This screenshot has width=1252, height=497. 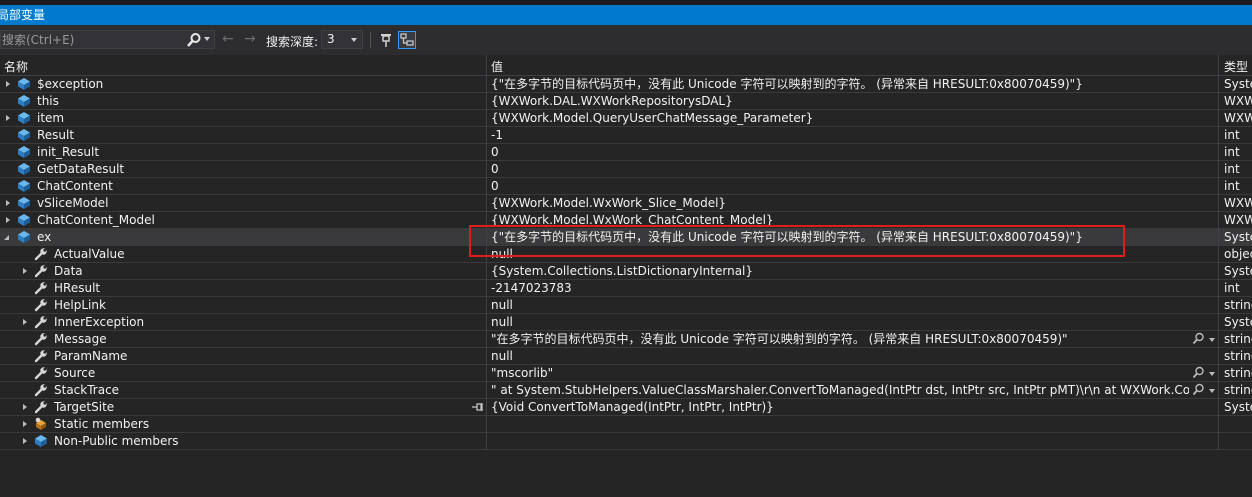 I want to click on hierarchy-view-toggle-button, so click(x=407, y=40).